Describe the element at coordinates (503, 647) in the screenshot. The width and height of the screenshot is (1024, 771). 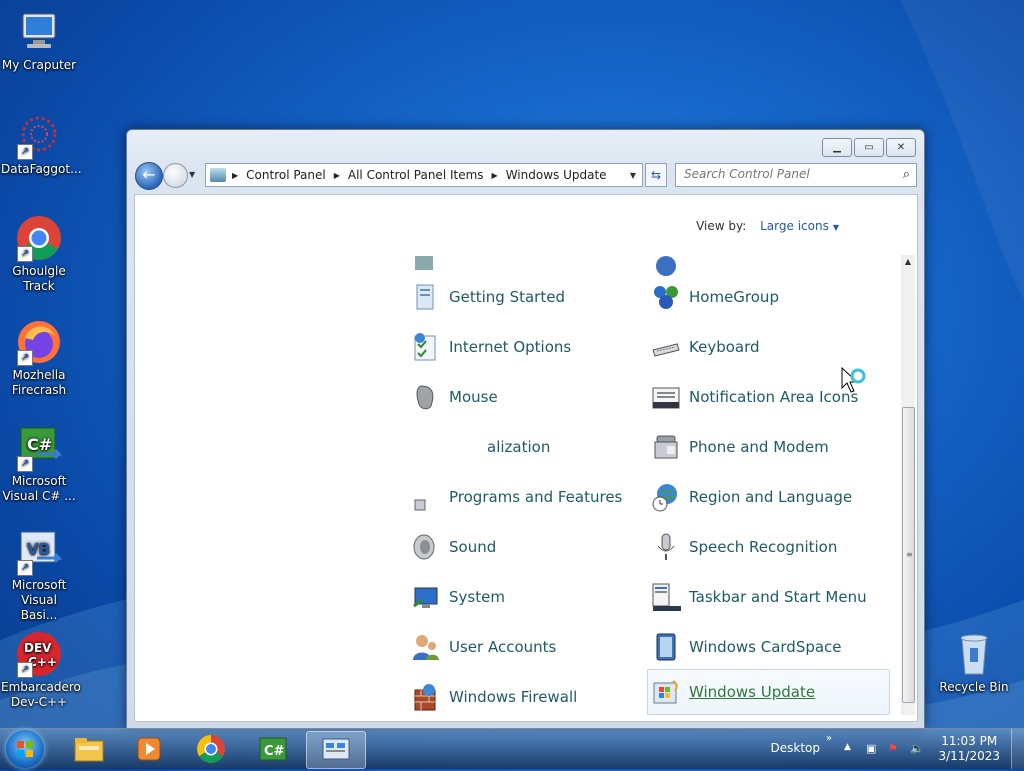
I see `item-label: User Accounts` at that location.